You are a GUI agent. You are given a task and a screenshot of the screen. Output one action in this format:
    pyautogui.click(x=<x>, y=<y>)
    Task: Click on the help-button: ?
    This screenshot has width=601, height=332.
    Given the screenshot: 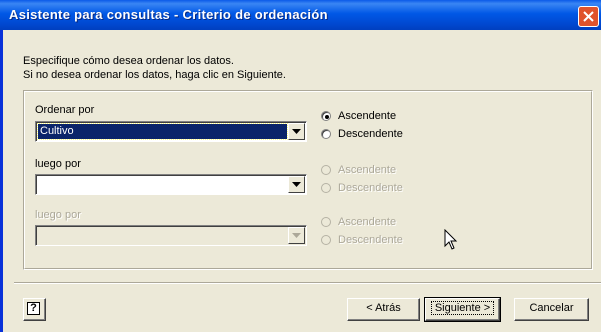 What is the action you would take?
    pyautogui.click(x=34, y=309)
    